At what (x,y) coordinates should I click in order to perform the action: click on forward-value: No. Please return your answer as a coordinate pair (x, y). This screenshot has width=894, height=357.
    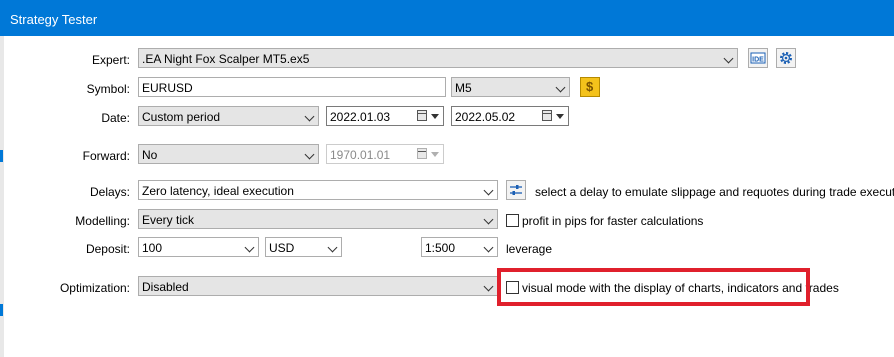
    Looking at the image, I should click on (150, 155).